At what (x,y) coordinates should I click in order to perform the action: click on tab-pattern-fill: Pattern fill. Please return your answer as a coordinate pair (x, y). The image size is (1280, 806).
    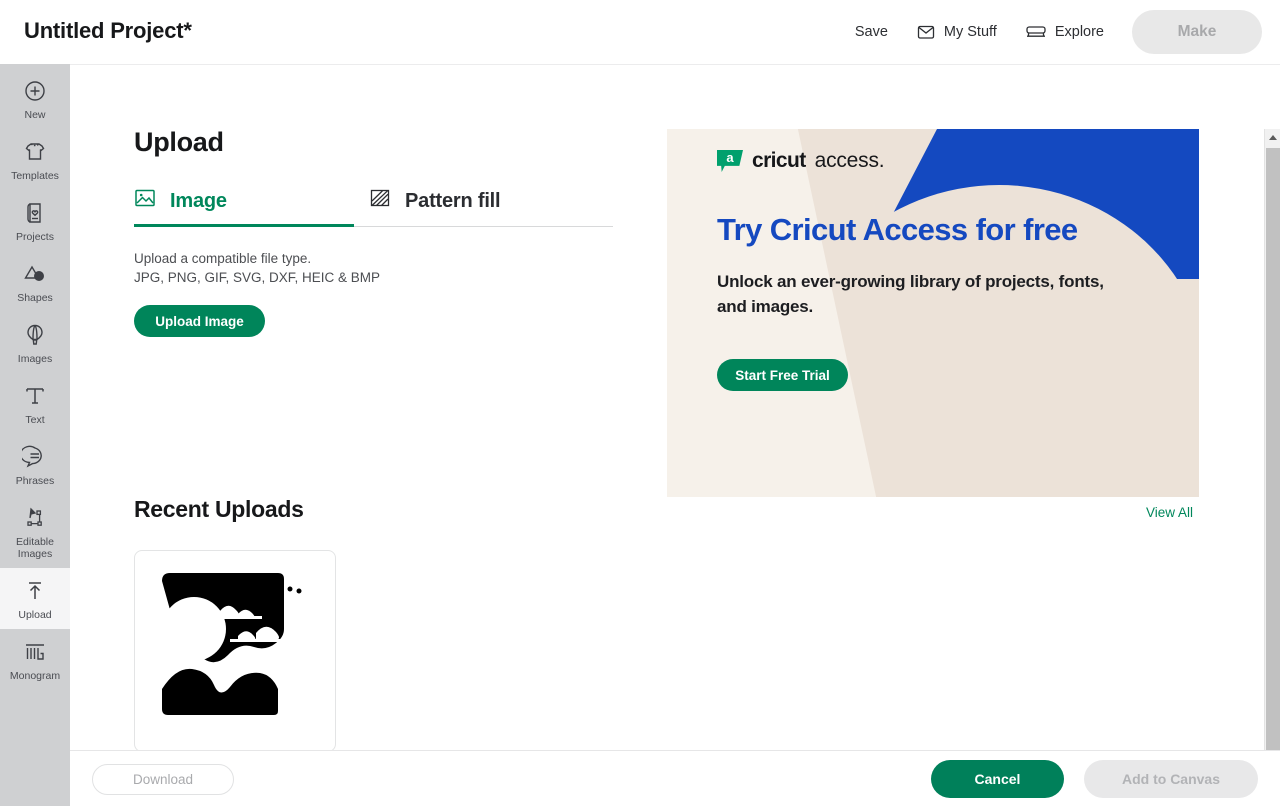
    Looking at the image, I should click on (435, 201).